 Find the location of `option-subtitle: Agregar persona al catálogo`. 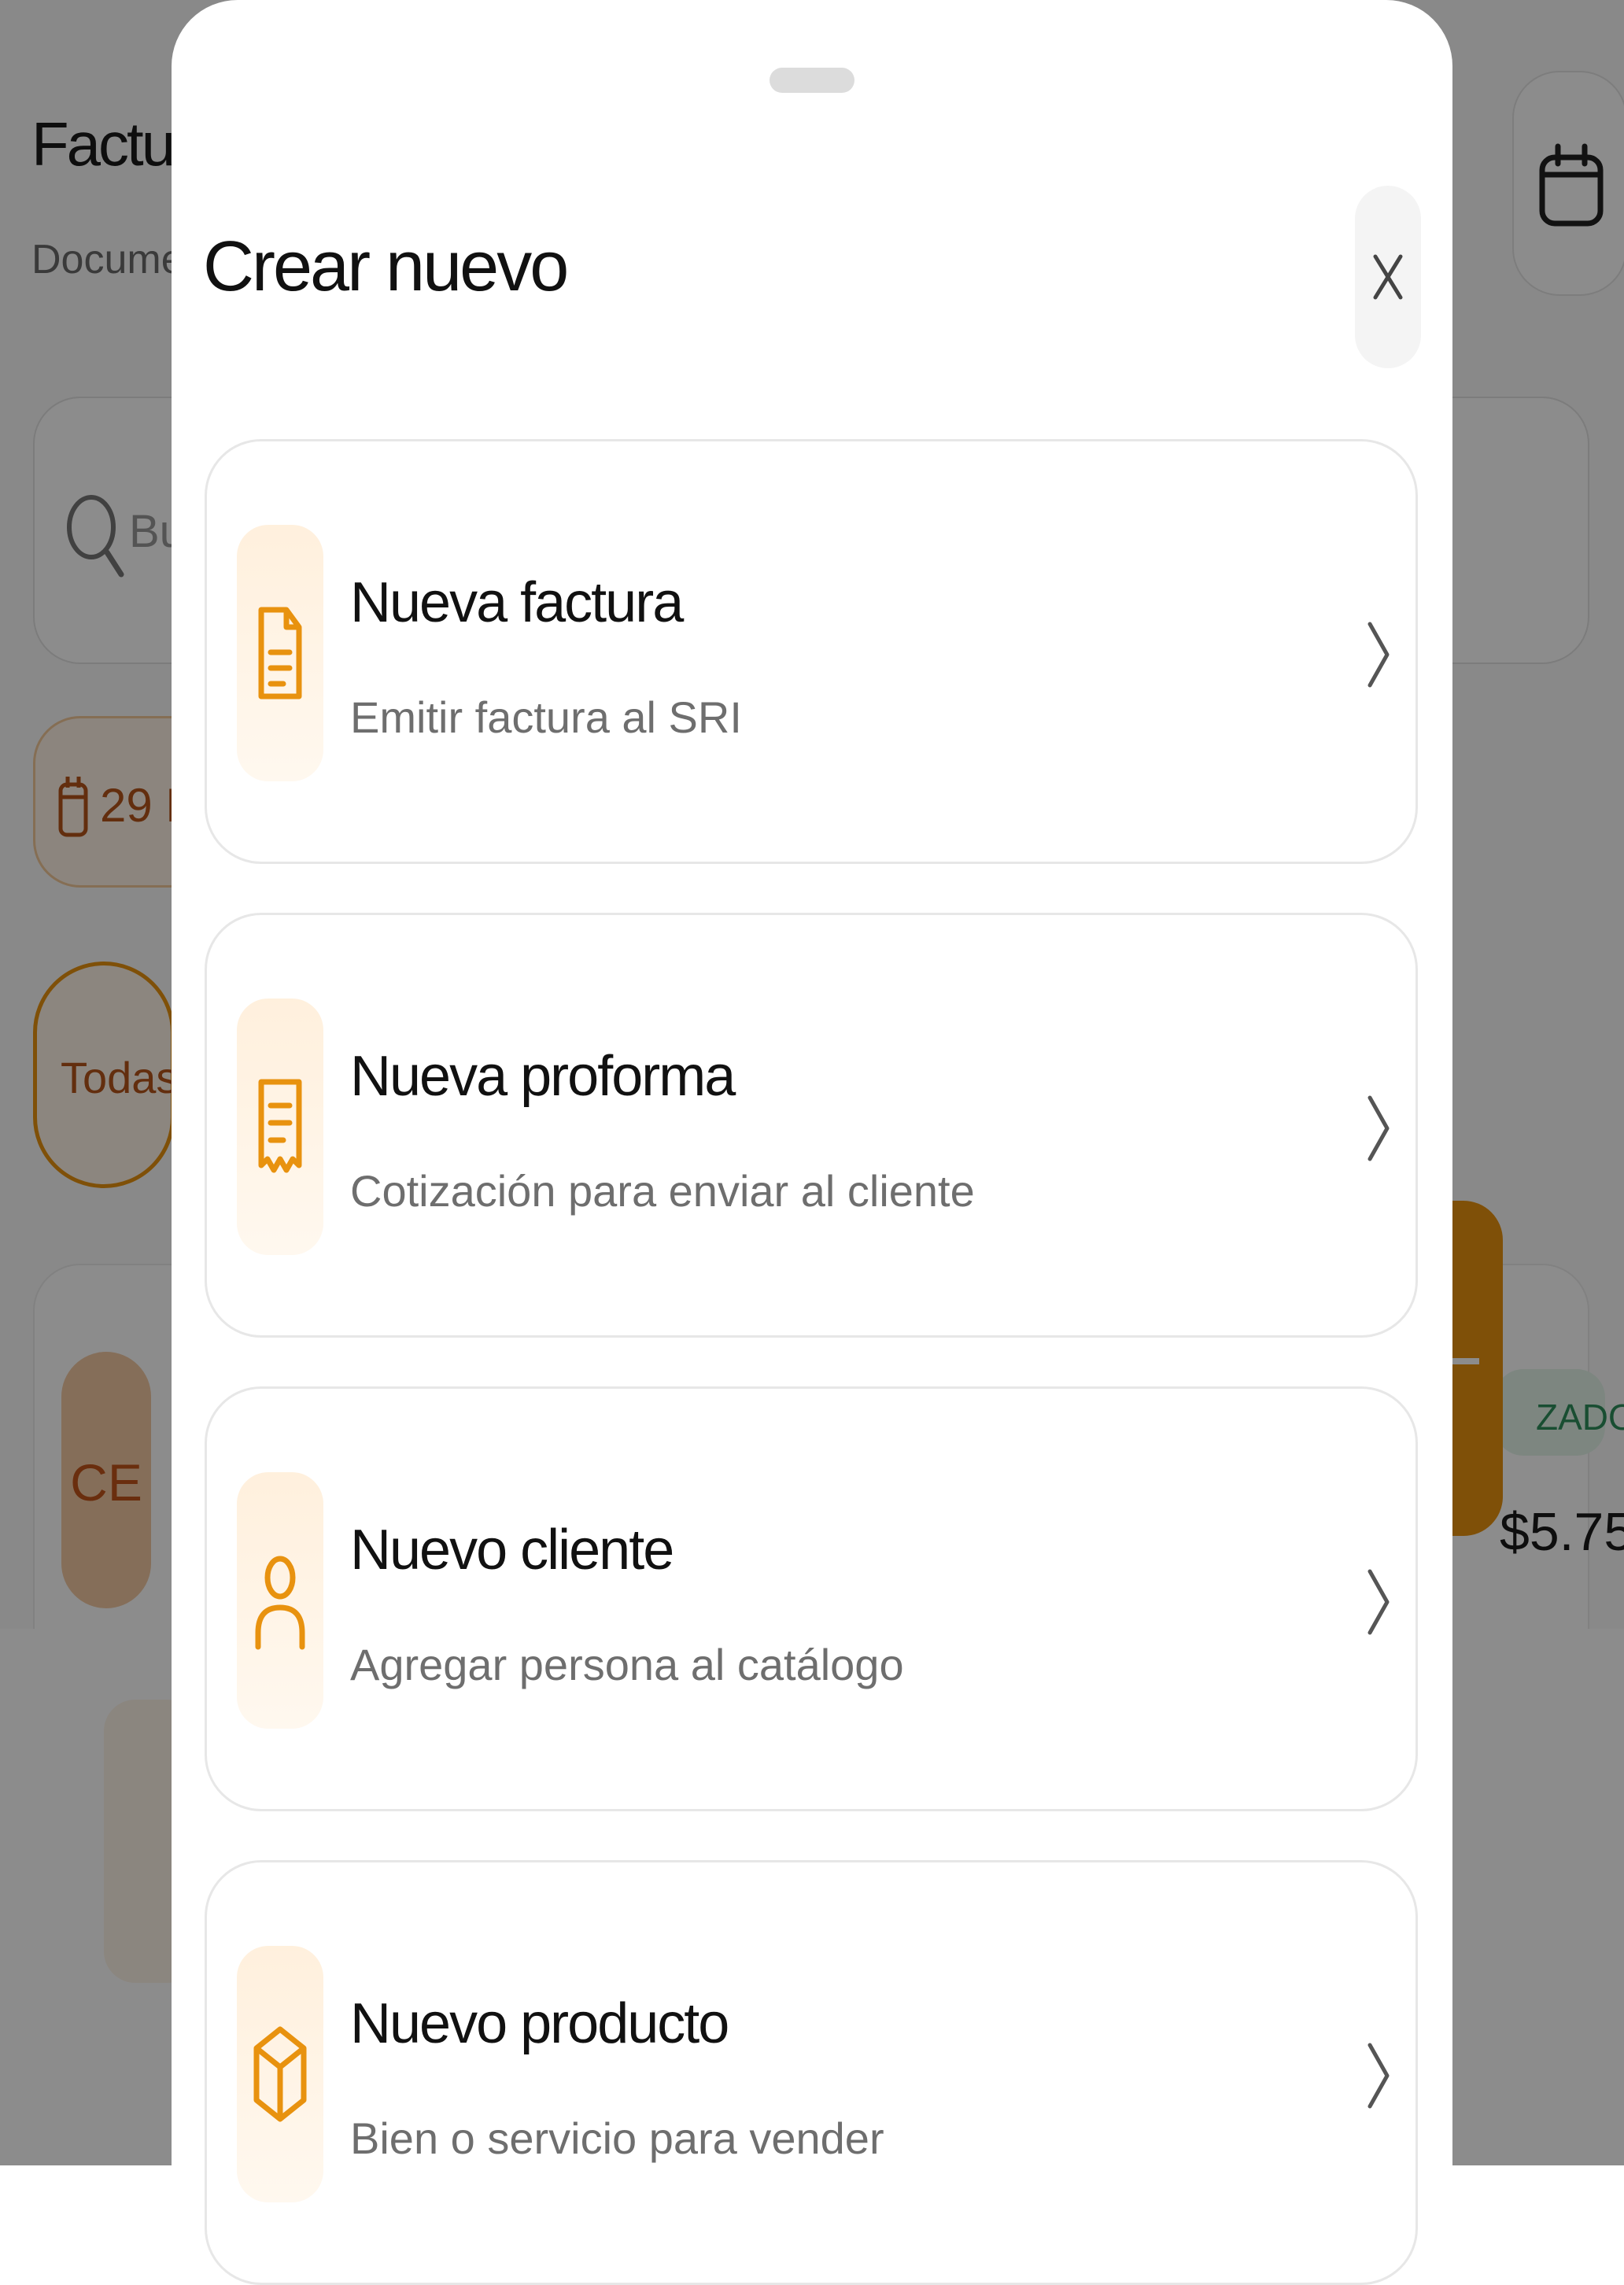

option-subtitle: Agregar persona al catálogo is located at coordinates (627, 1664).